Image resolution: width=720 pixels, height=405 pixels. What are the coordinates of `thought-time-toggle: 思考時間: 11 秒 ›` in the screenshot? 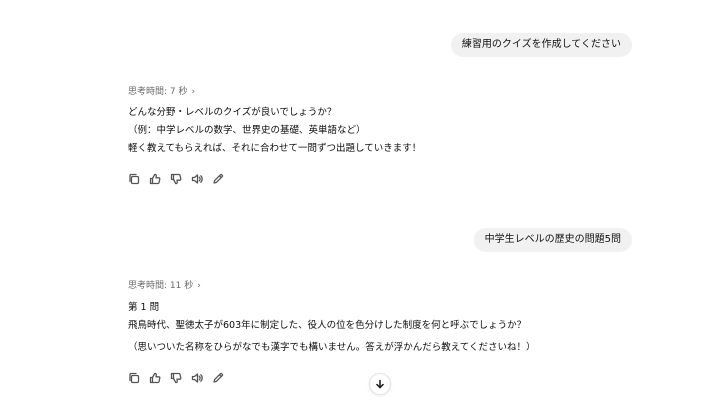 It's located at (164, 286).